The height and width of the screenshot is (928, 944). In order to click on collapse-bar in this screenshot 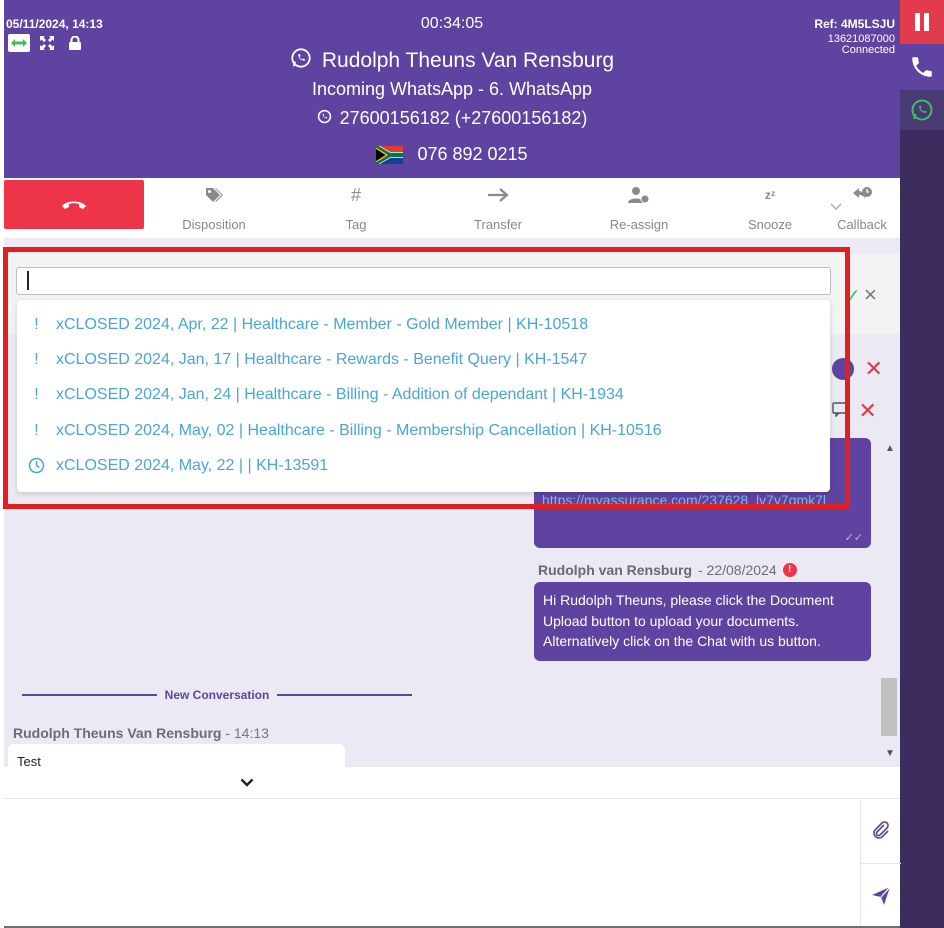, I will do `click(452, 783)`.